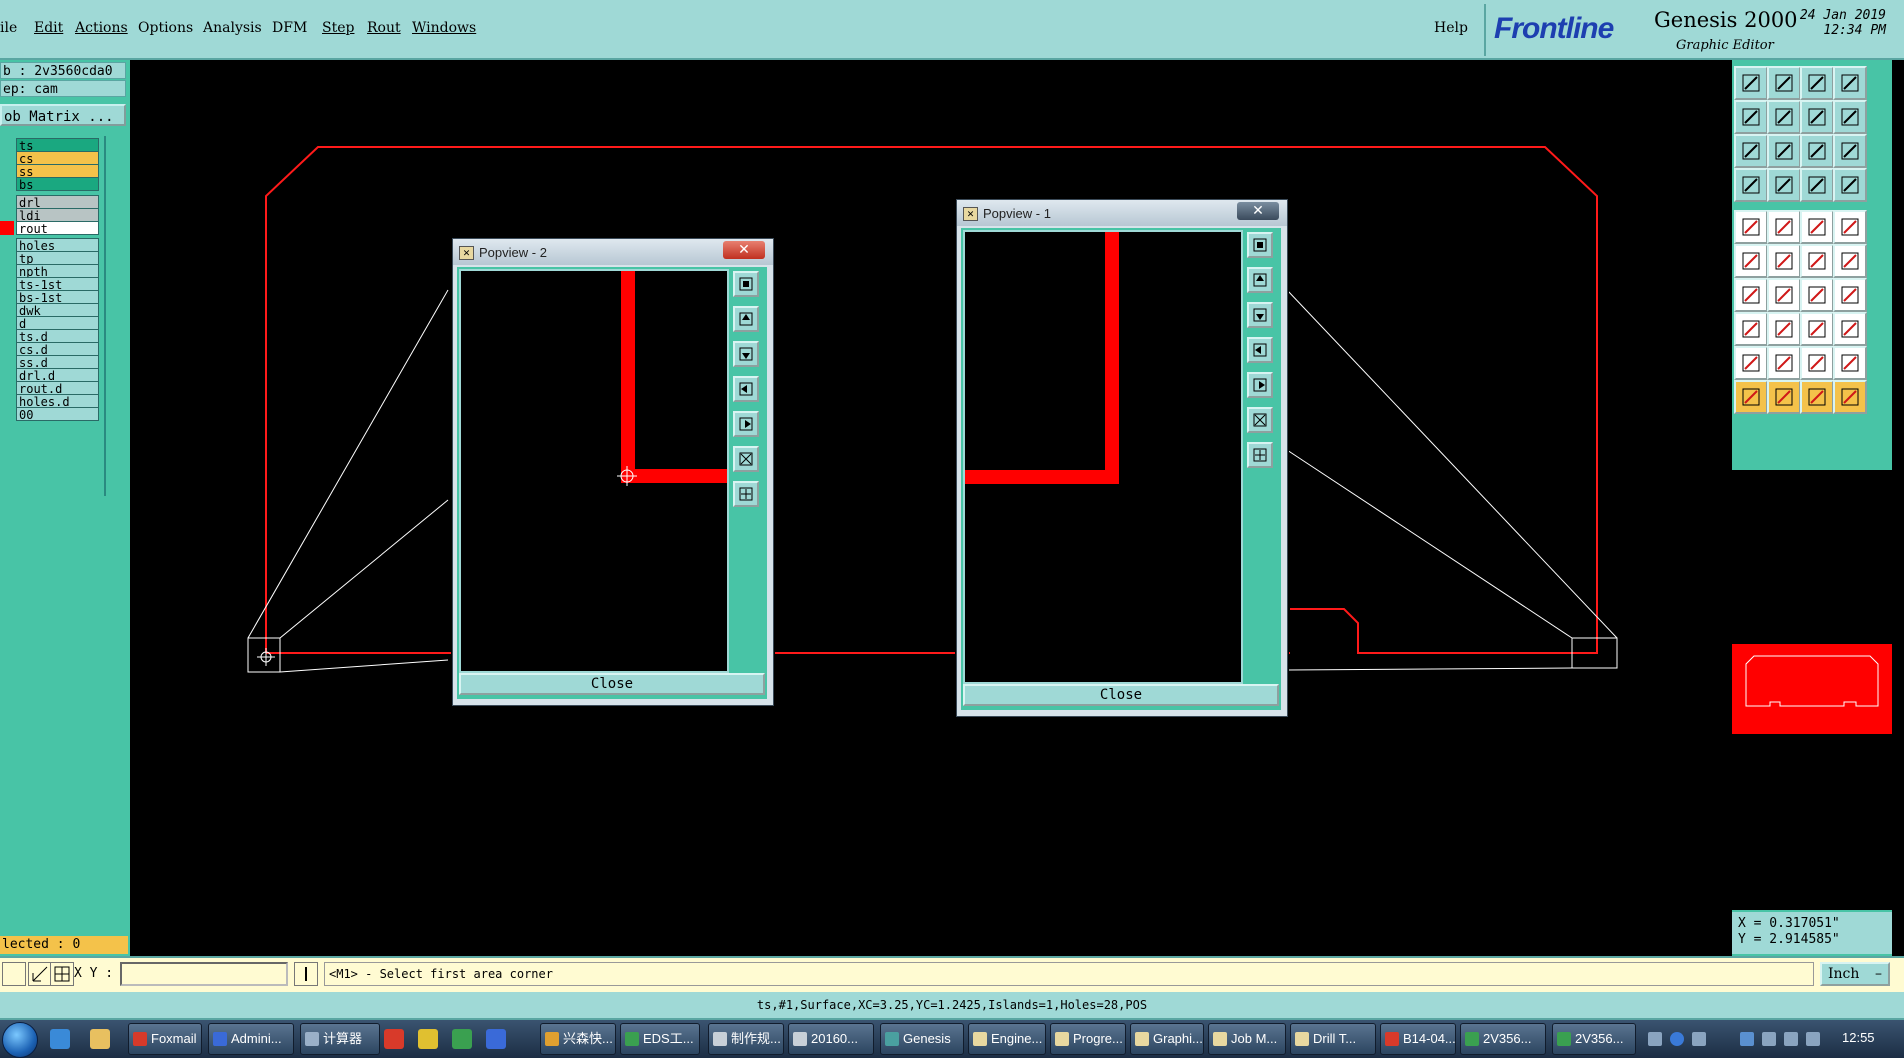 The height and width of the screenshot is (1058, 1904). I want to click on layer-item: cs, so click(57, 158).